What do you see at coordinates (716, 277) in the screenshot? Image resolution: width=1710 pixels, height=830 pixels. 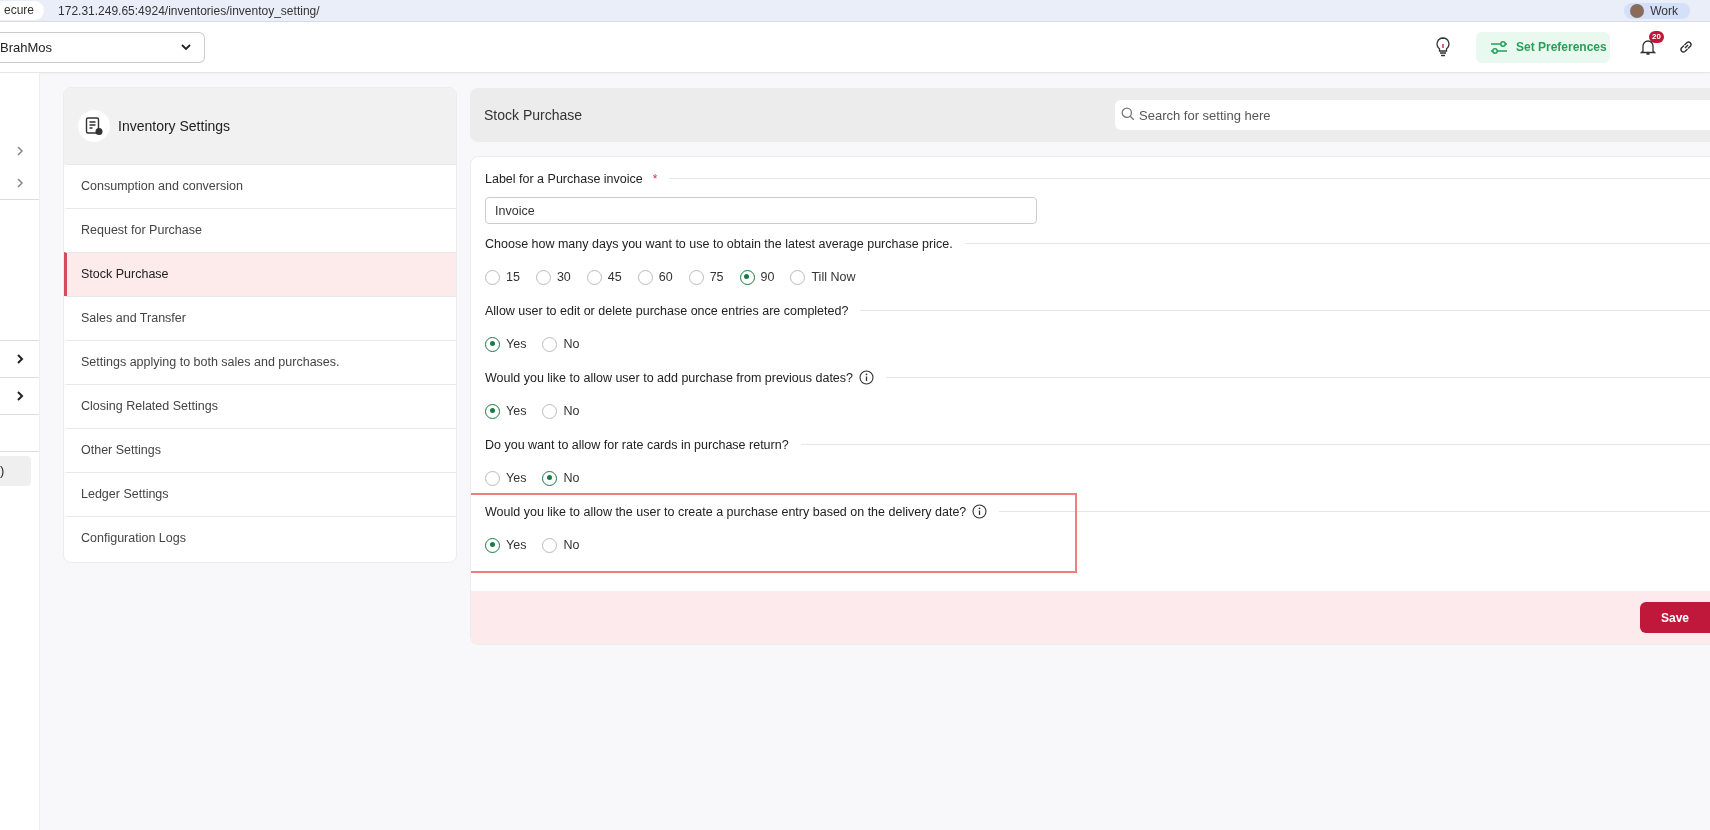 I see `option-label: 75` at bounding box center [716, 277].